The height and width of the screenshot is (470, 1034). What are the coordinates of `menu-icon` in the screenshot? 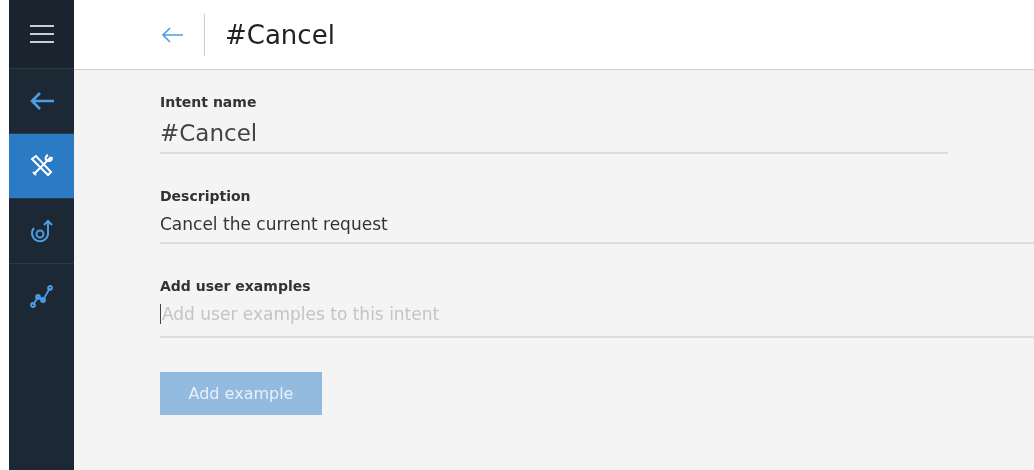 It's located at (41, 34).